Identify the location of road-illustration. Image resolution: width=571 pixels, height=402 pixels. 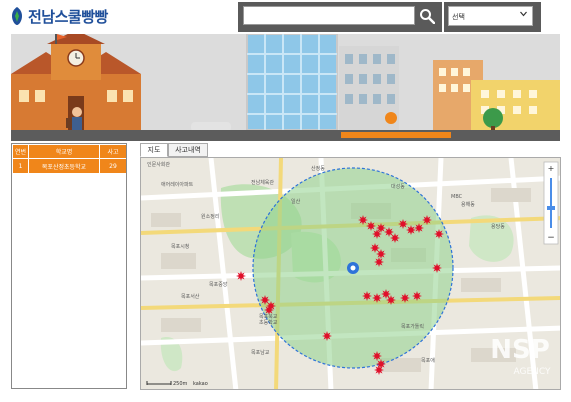
(285, 135).